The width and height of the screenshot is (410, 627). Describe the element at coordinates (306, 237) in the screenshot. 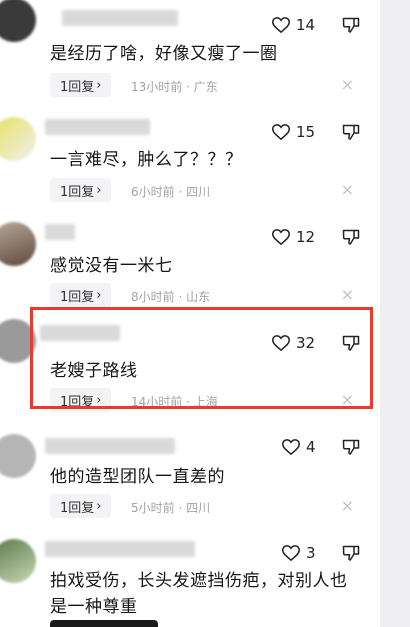

I see `like-count: 12` at that location.